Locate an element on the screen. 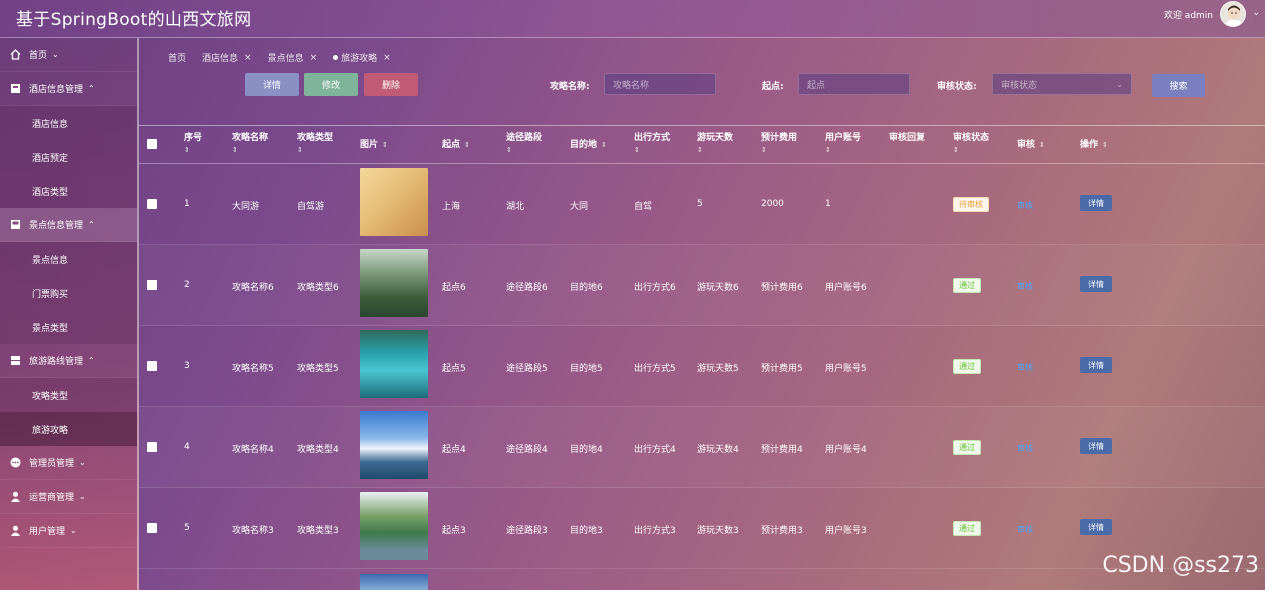 This screenshot has height=590, width=1265. column-header-label: 审核回复 is located at coordinates (907, 138).